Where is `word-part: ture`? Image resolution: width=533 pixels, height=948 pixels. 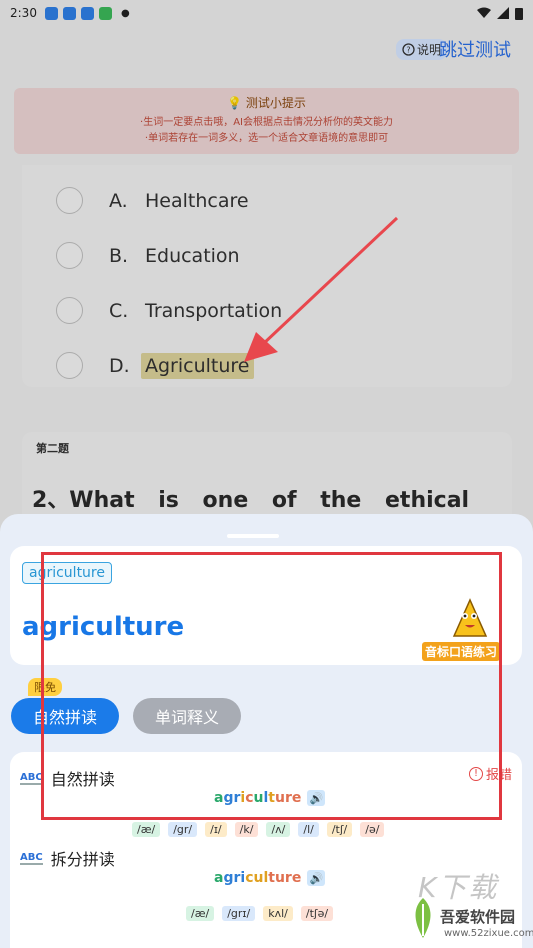 word-part: ture is located at coordinates (285, 878).